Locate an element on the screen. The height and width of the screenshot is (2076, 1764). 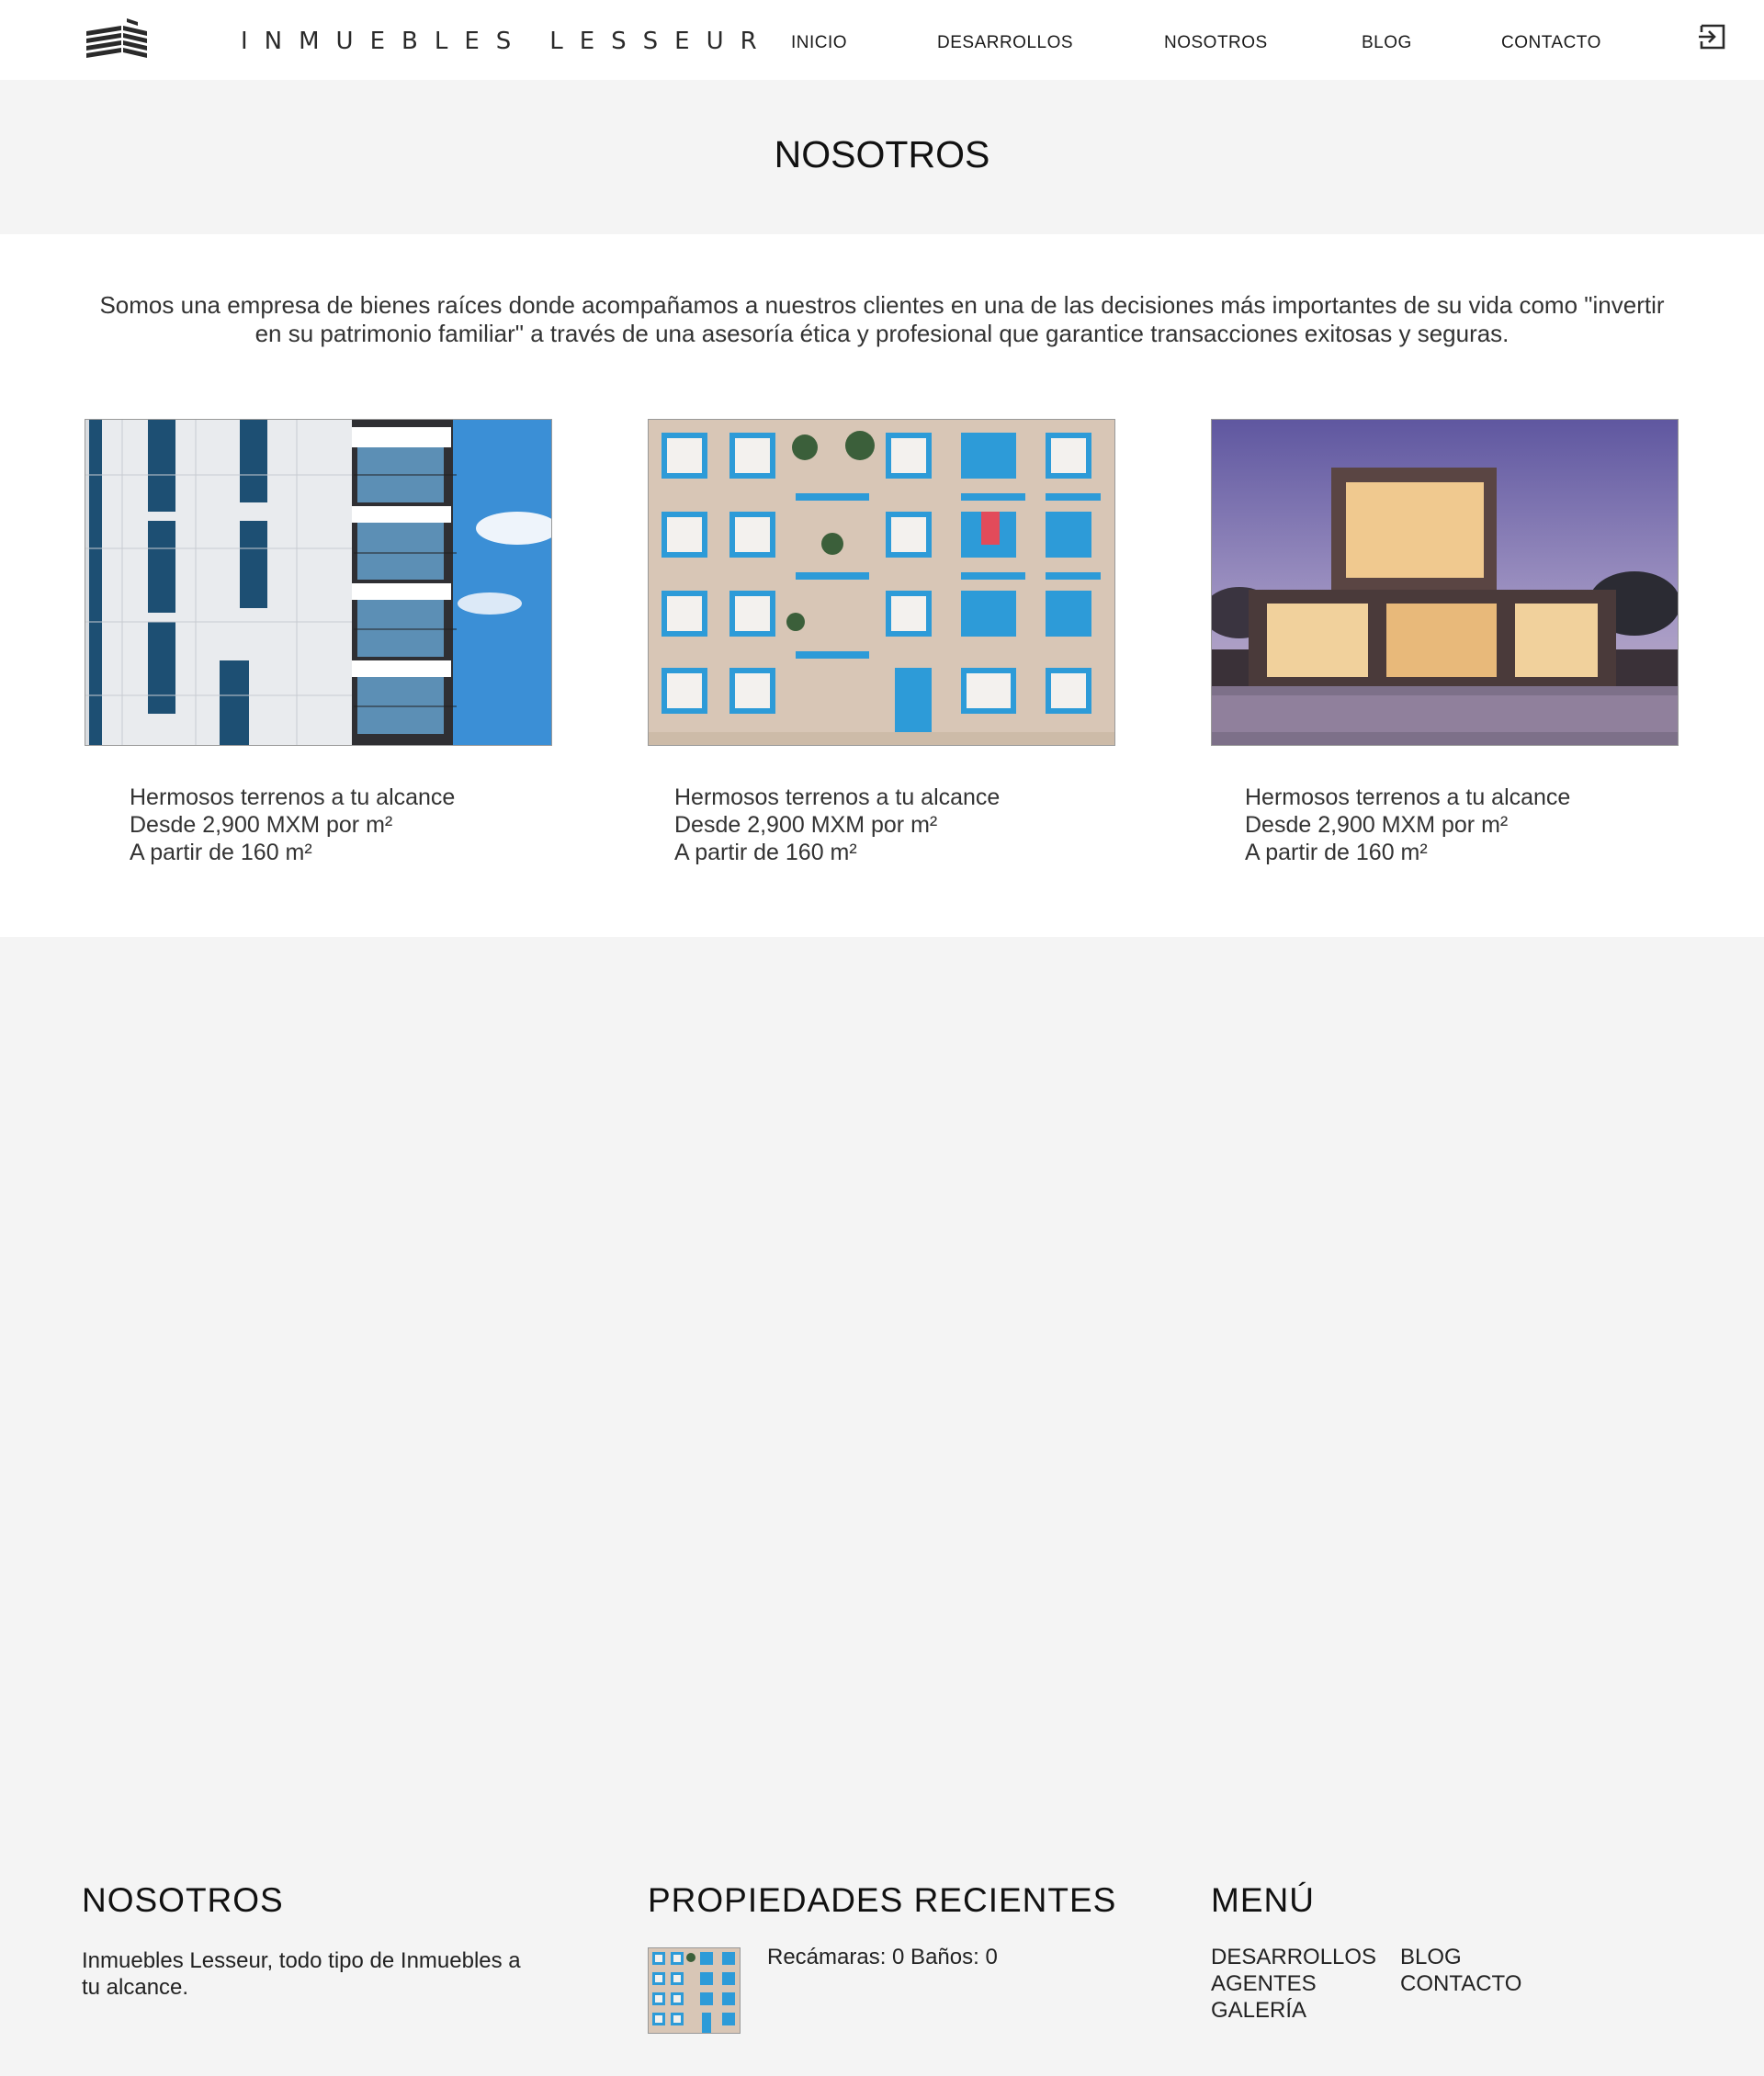
card-2-line-2: Desde 2,900 MXM por m² is located at coordinates (806, 825).